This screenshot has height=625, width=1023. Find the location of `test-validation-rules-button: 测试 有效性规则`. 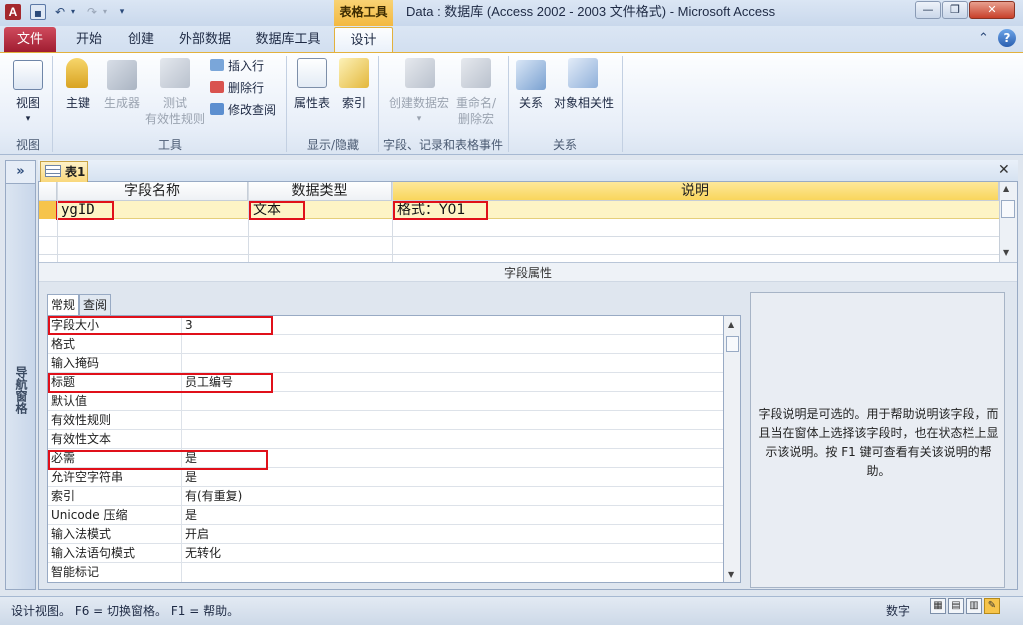

test-validation-rules-button: 测试 有效性规则 is located at coordinates (175, 111).